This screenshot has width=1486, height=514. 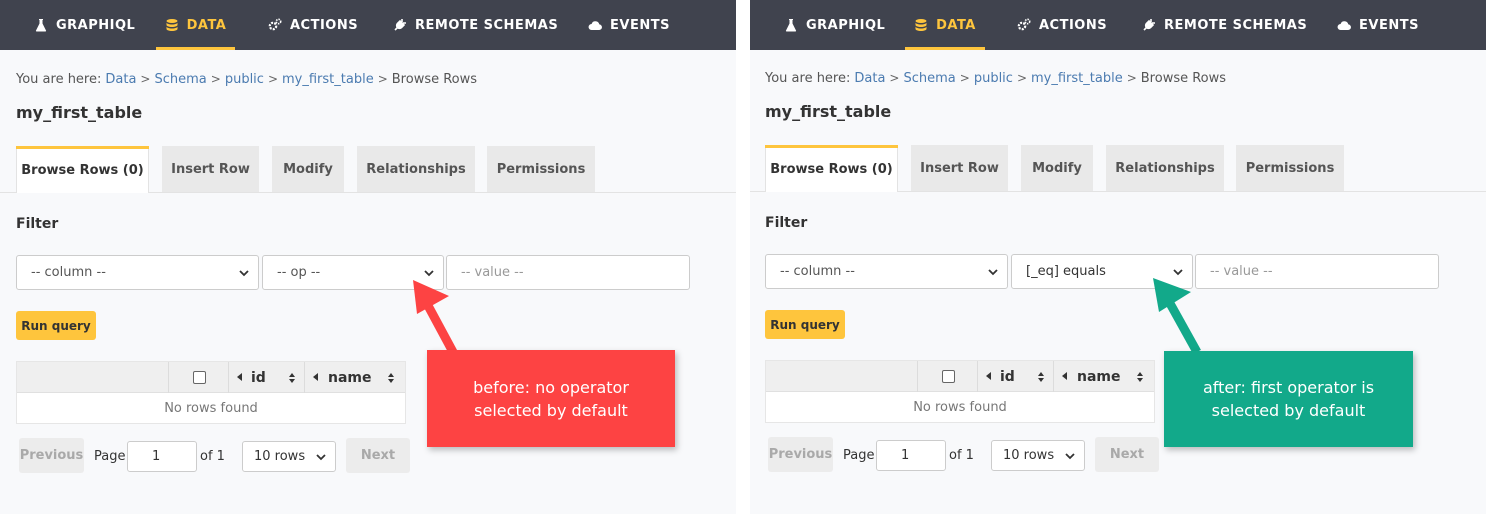 What do you see at coordinates (595, 25) in the screenshot?
I see `cloud-icon` at bounding box center [595, 25].